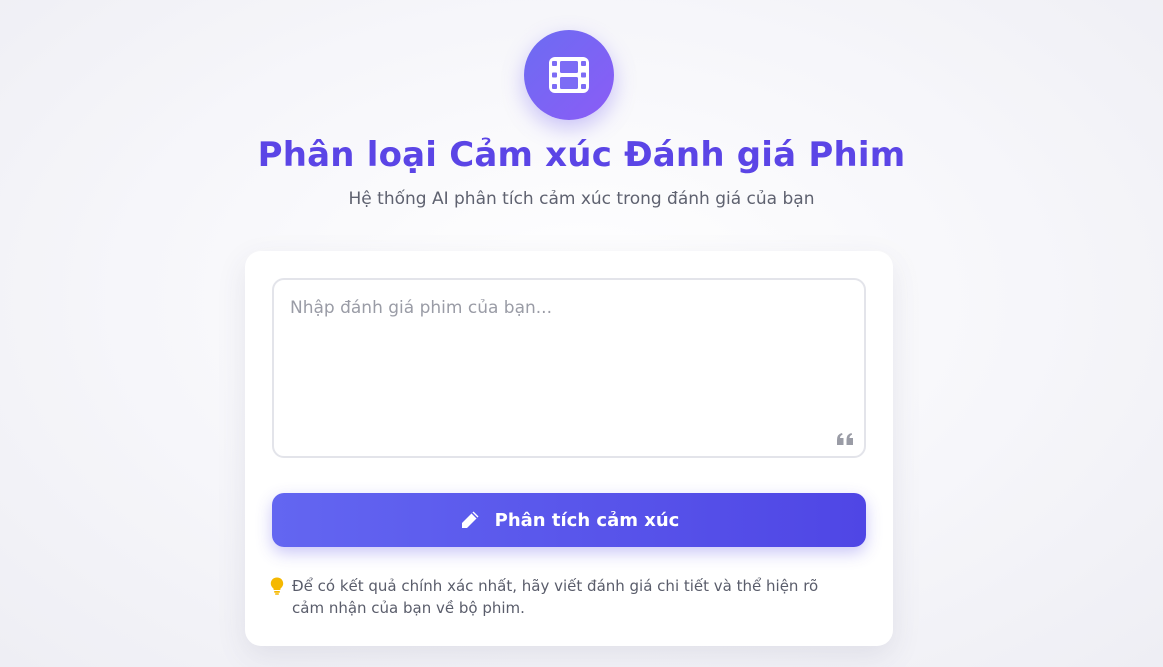 The height and width of the screenshot is (667, 1163). What do you see at coordinates (277, 586) in the screenshot?
I see `lightbulb-icon` at bounding box center [277, 586].